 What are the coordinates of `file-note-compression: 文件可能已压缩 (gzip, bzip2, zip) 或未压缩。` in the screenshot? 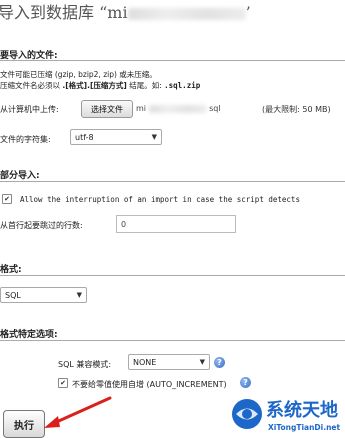 It's located at (78, 74).